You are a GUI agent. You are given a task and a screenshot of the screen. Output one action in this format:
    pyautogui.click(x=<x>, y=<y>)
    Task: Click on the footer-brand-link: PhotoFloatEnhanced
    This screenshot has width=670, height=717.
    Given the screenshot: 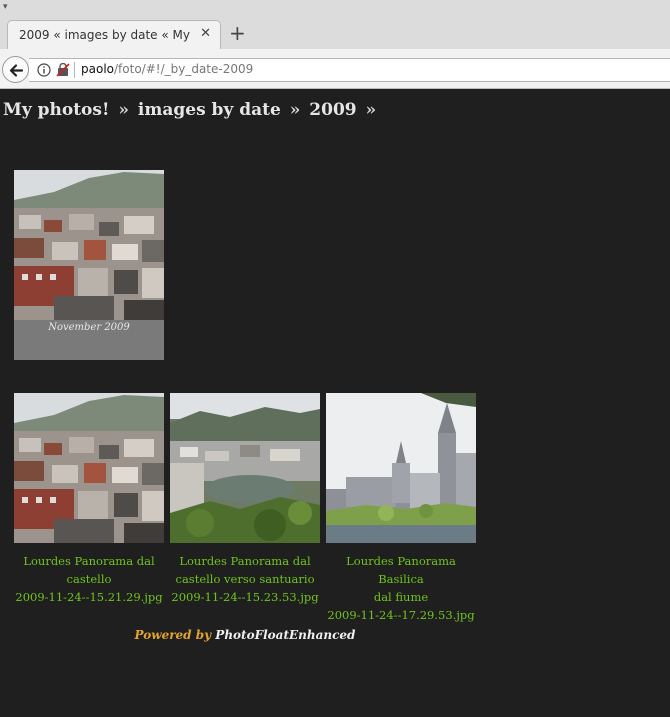 What is the action you would take?
    pyautogui.click(x=285, y=635)
    